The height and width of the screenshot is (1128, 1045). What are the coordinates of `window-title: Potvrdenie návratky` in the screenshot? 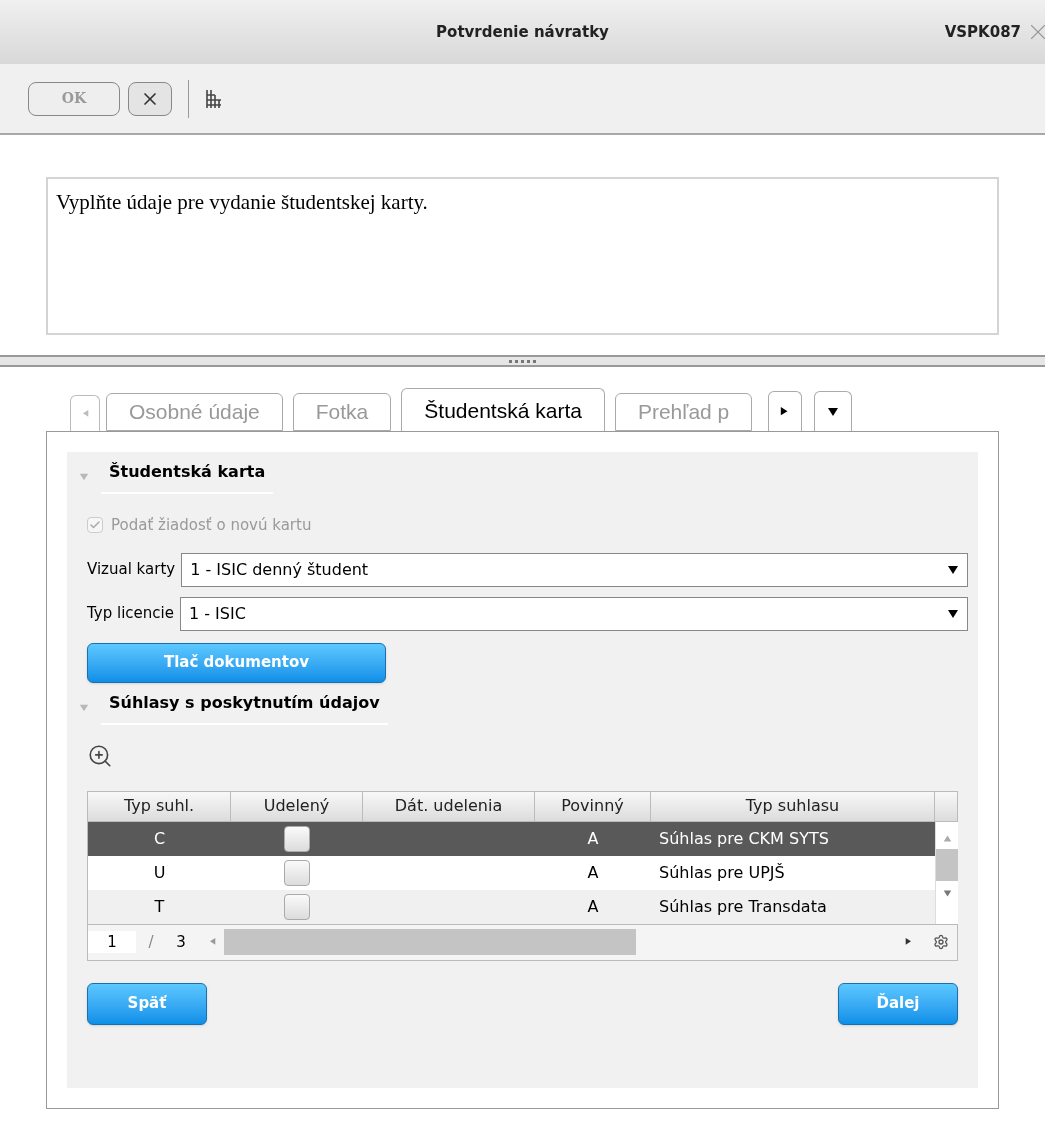 It's located at (522, 32).